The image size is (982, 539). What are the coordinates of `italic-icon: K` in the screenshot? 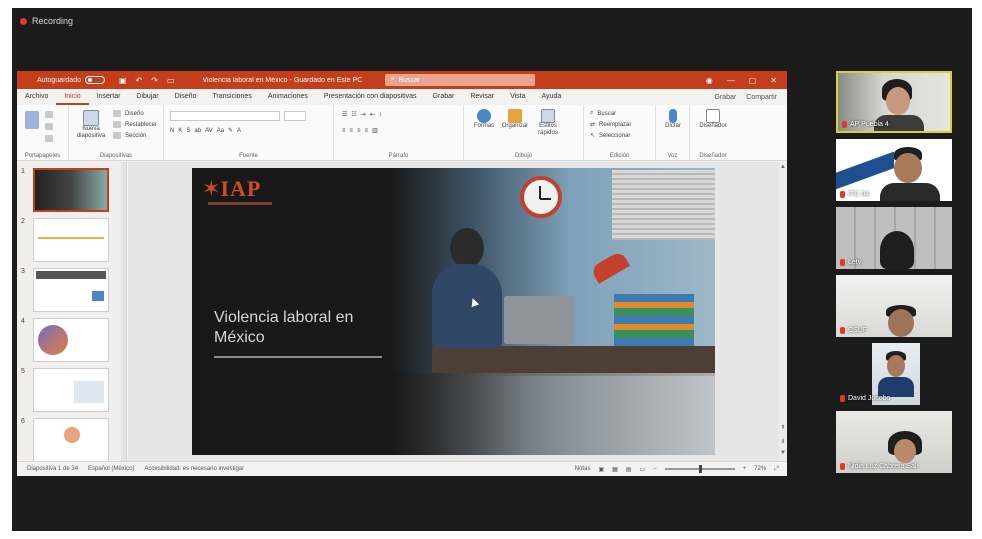 It's located at (180, 131).